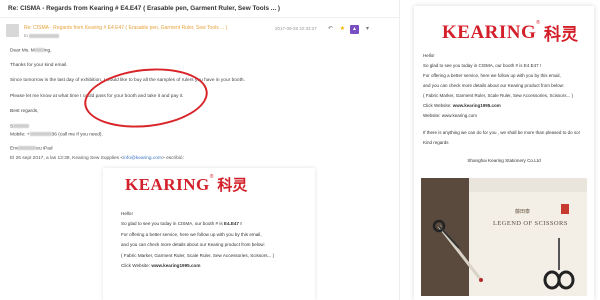 The height and width of the screenshot is (300, 600). I want to click on greeting: Dear Ms. Ming,, so click(31, 51).